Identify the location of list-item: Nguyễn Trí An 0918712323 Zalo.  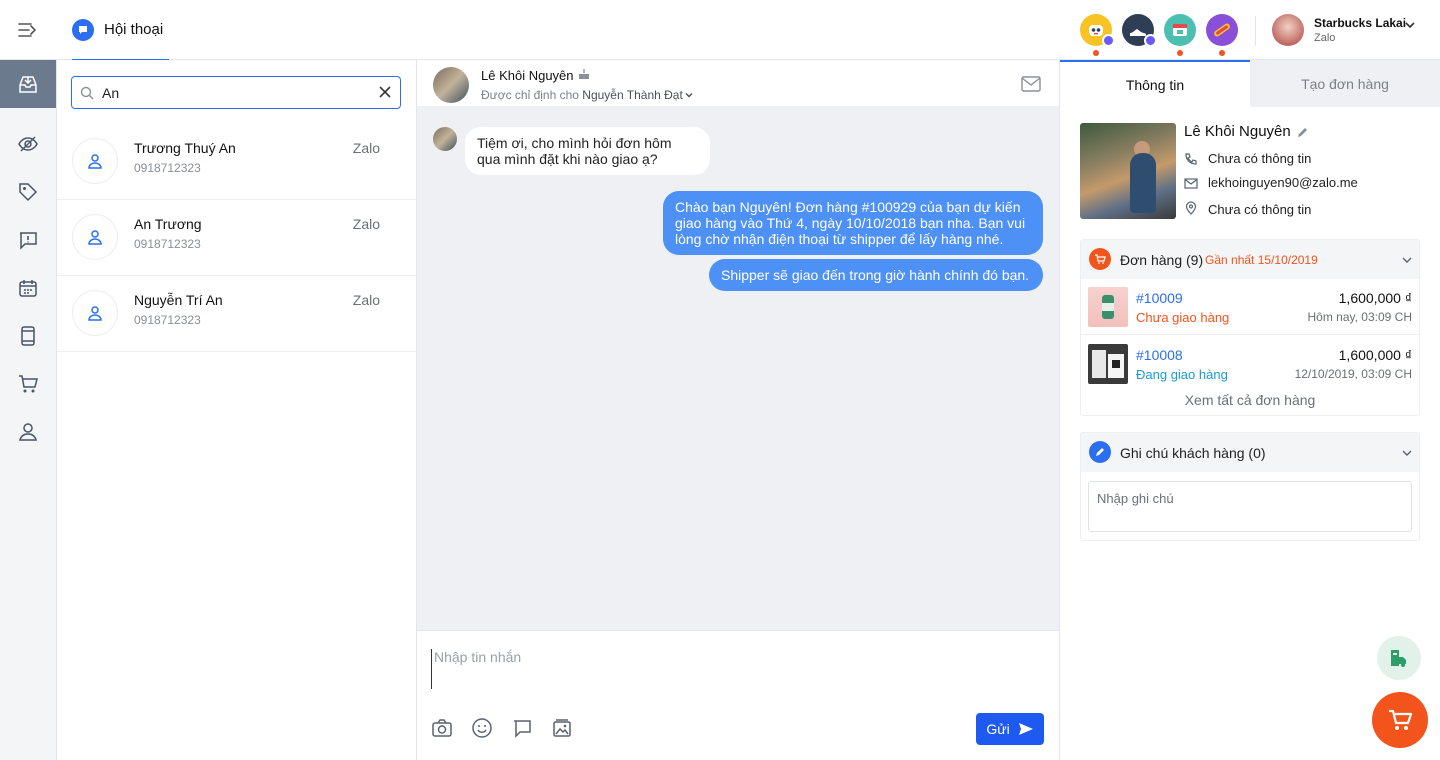
(236, 314).